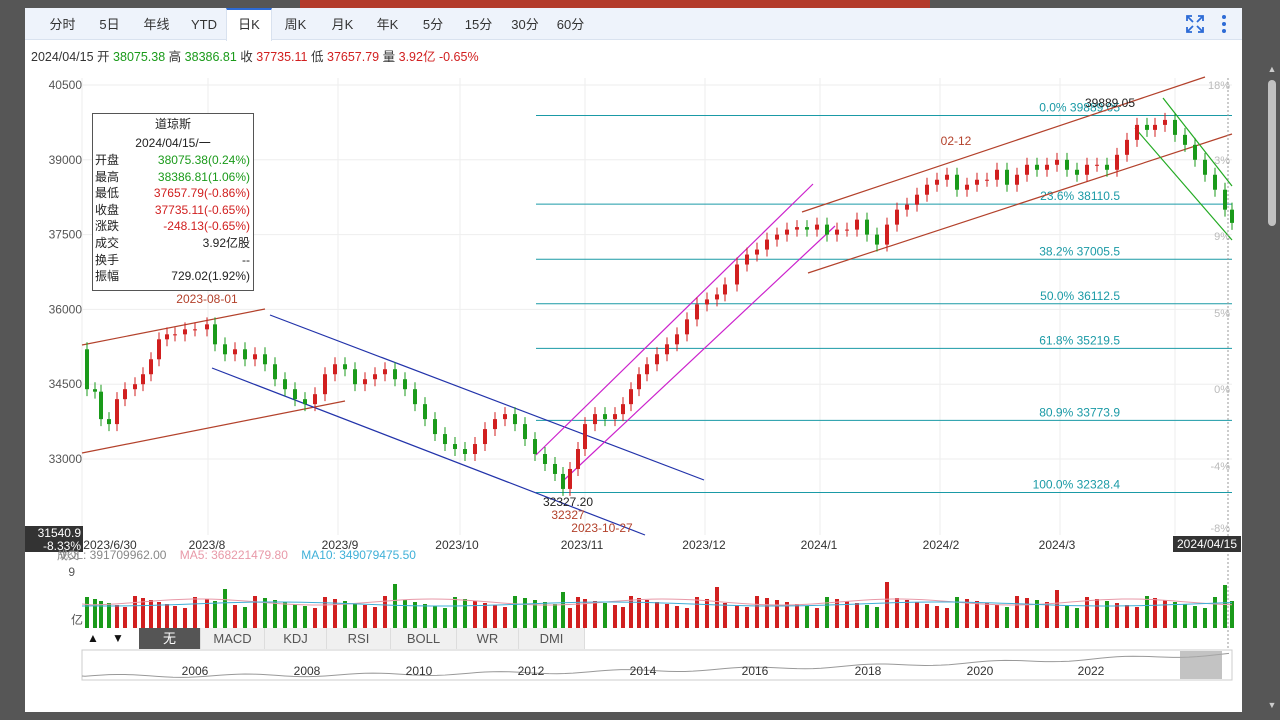 This screenshot has height=720, width=1280. Describe the element at coordinates (1272, 705) in the screenshot. I see `scroll-down-arrow-icon: ▼` at that location.